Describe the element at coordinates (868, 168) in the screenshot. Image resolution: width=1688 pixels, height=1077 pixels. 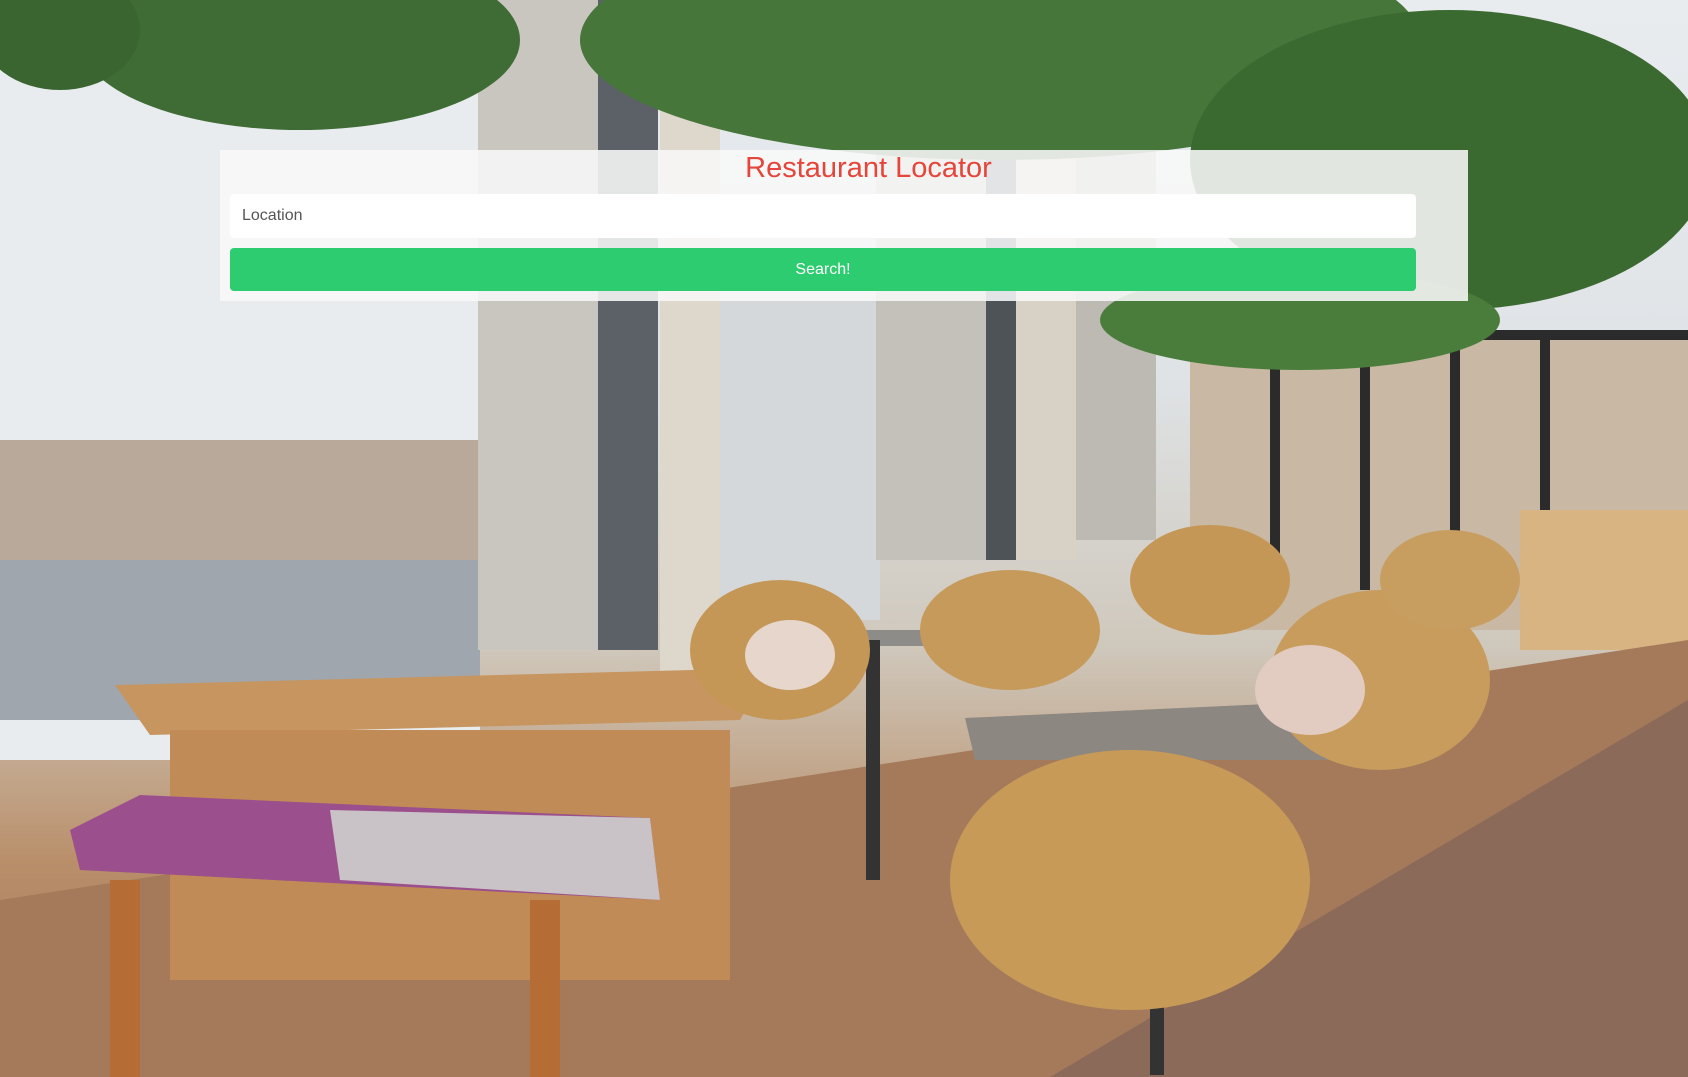
I see `page-title: Restaurant Locator` at that location.